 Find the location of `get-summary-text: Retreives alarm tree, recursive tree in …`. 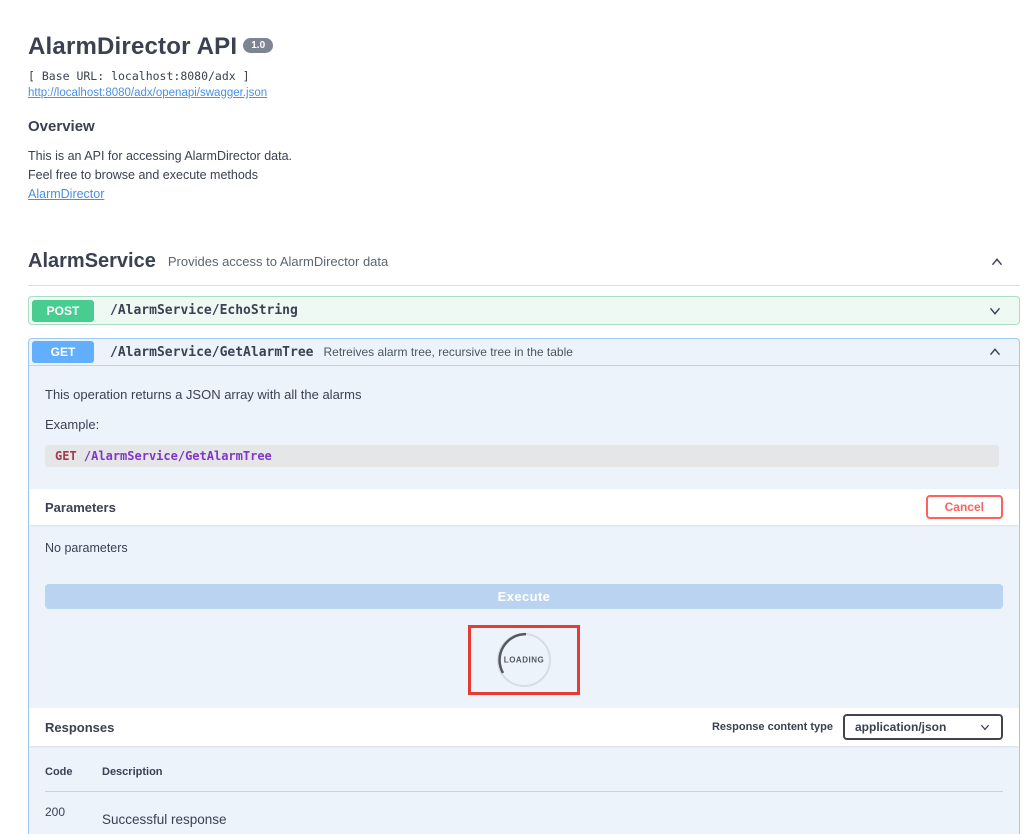

get-summary-text: Retreives alarm tree, recursive tree in … is located at coordinates (448, 352).